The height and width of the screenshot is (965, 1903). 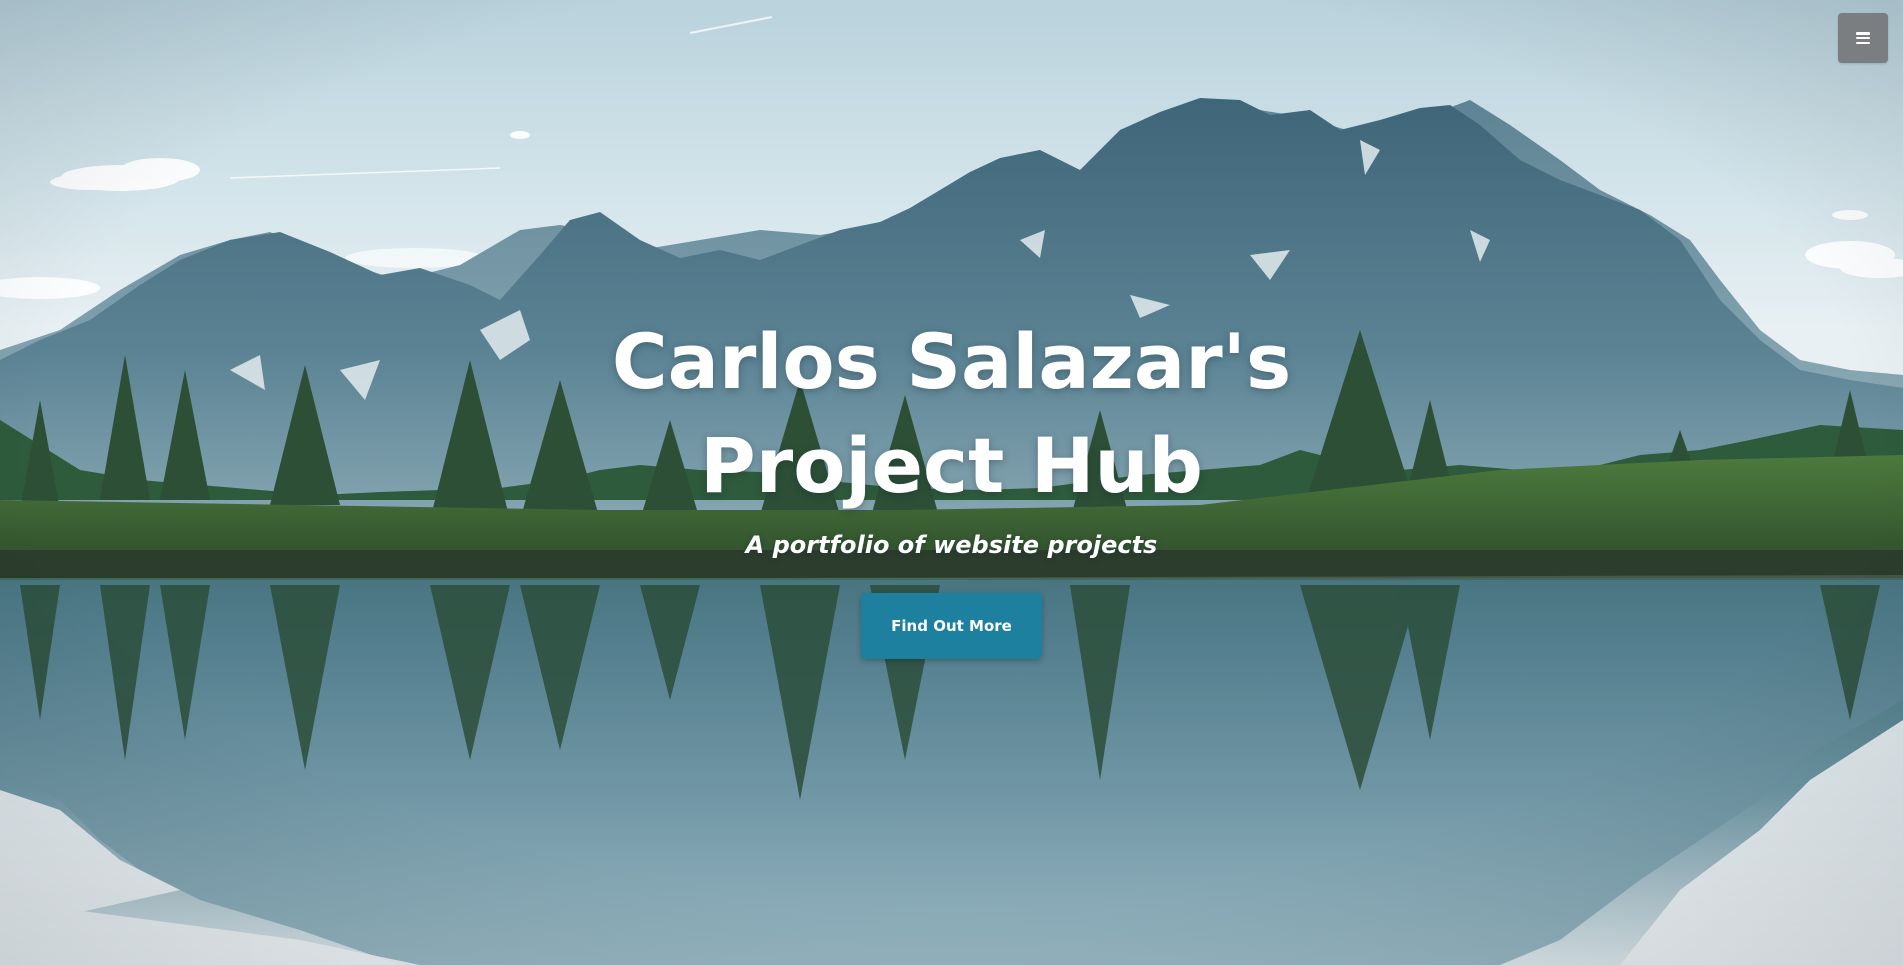 What do you see at coordinates (951, 465) in the screenshot?
I see `hero-title-line-2: Project Hub` at bounding box center [951, 465].